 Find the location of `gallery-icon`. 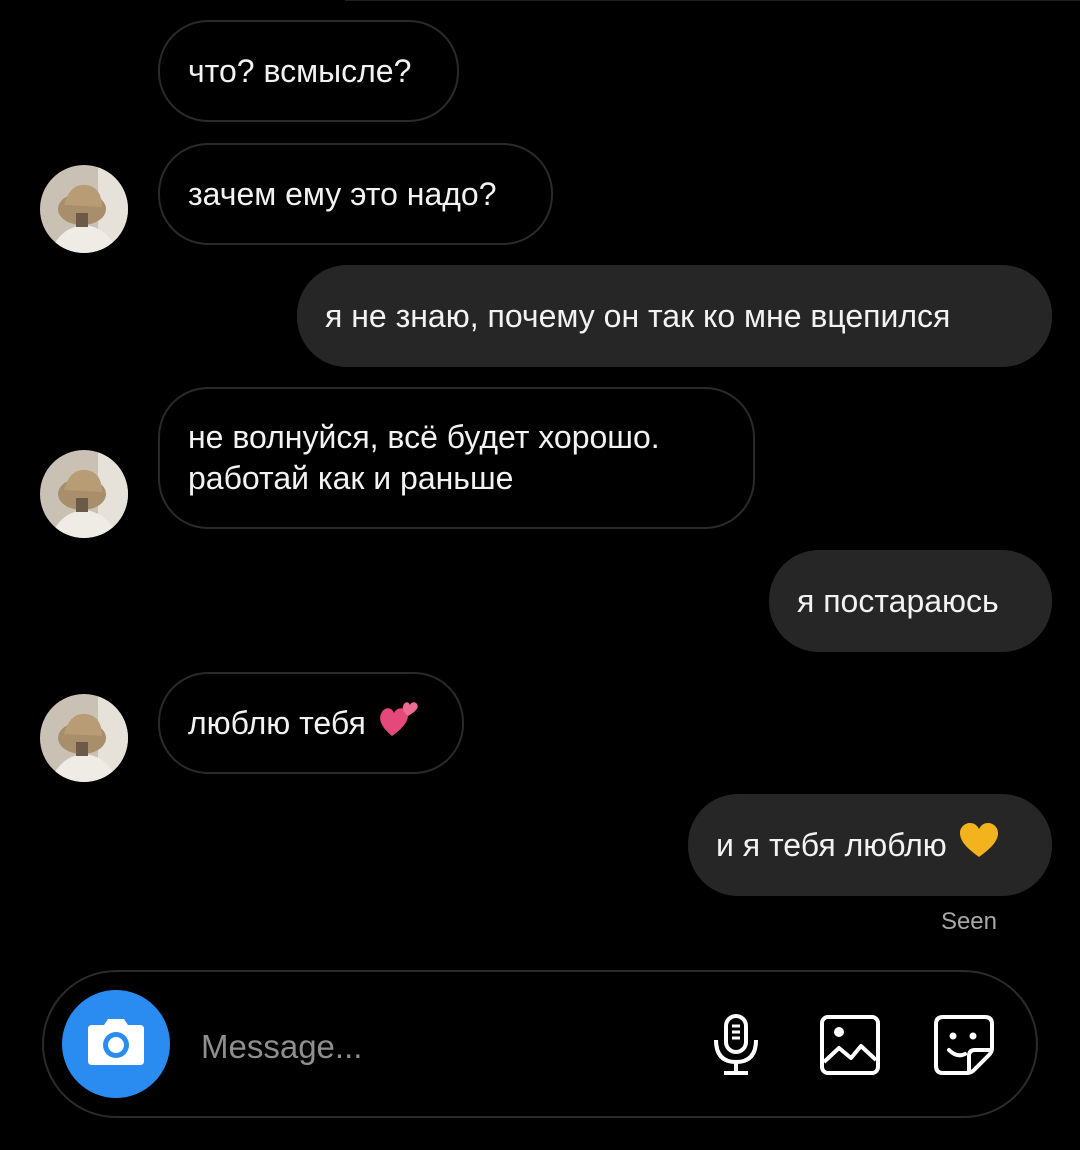

gallery-icon is located at coordinates (850, 1048).